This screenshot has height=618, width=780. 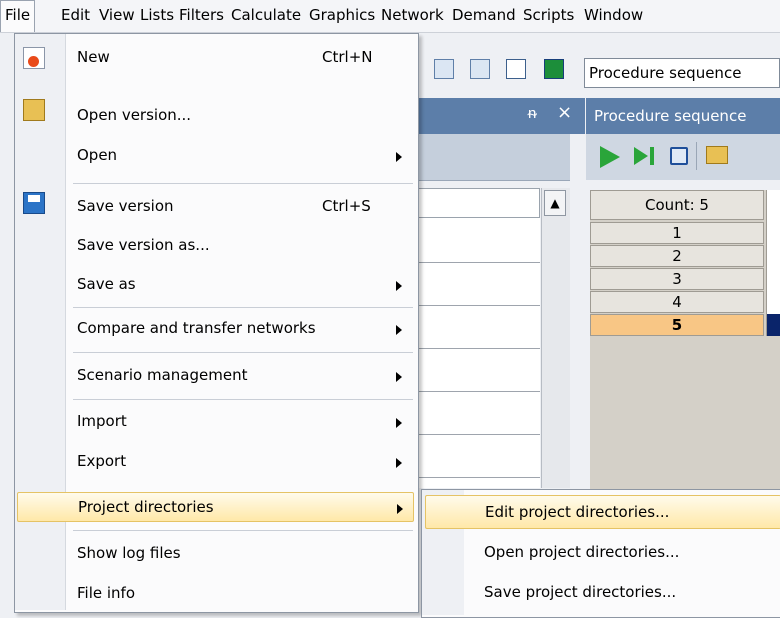 I want to click on menu-item-export: Export, so click(x=215, y=462).